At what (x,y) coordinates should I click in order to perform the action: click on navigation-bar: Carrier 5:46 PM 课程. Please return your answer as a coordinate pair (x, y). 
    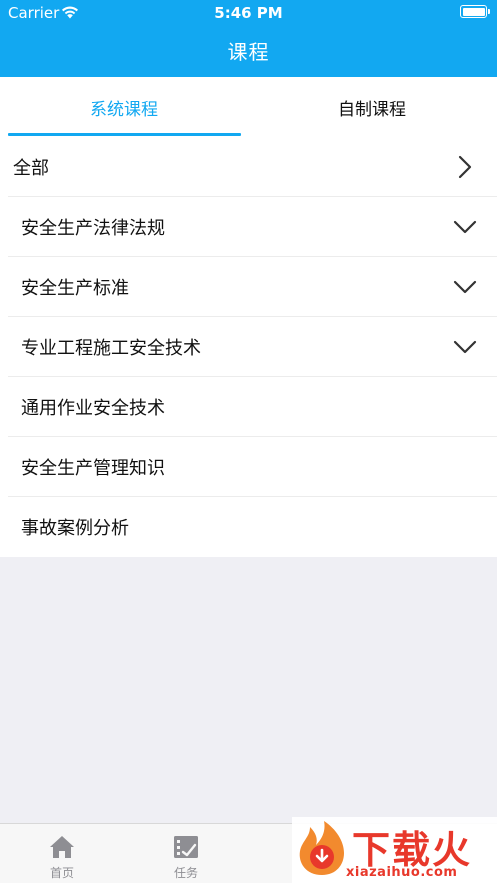
    Looking at the image, I should click on (248, 38).